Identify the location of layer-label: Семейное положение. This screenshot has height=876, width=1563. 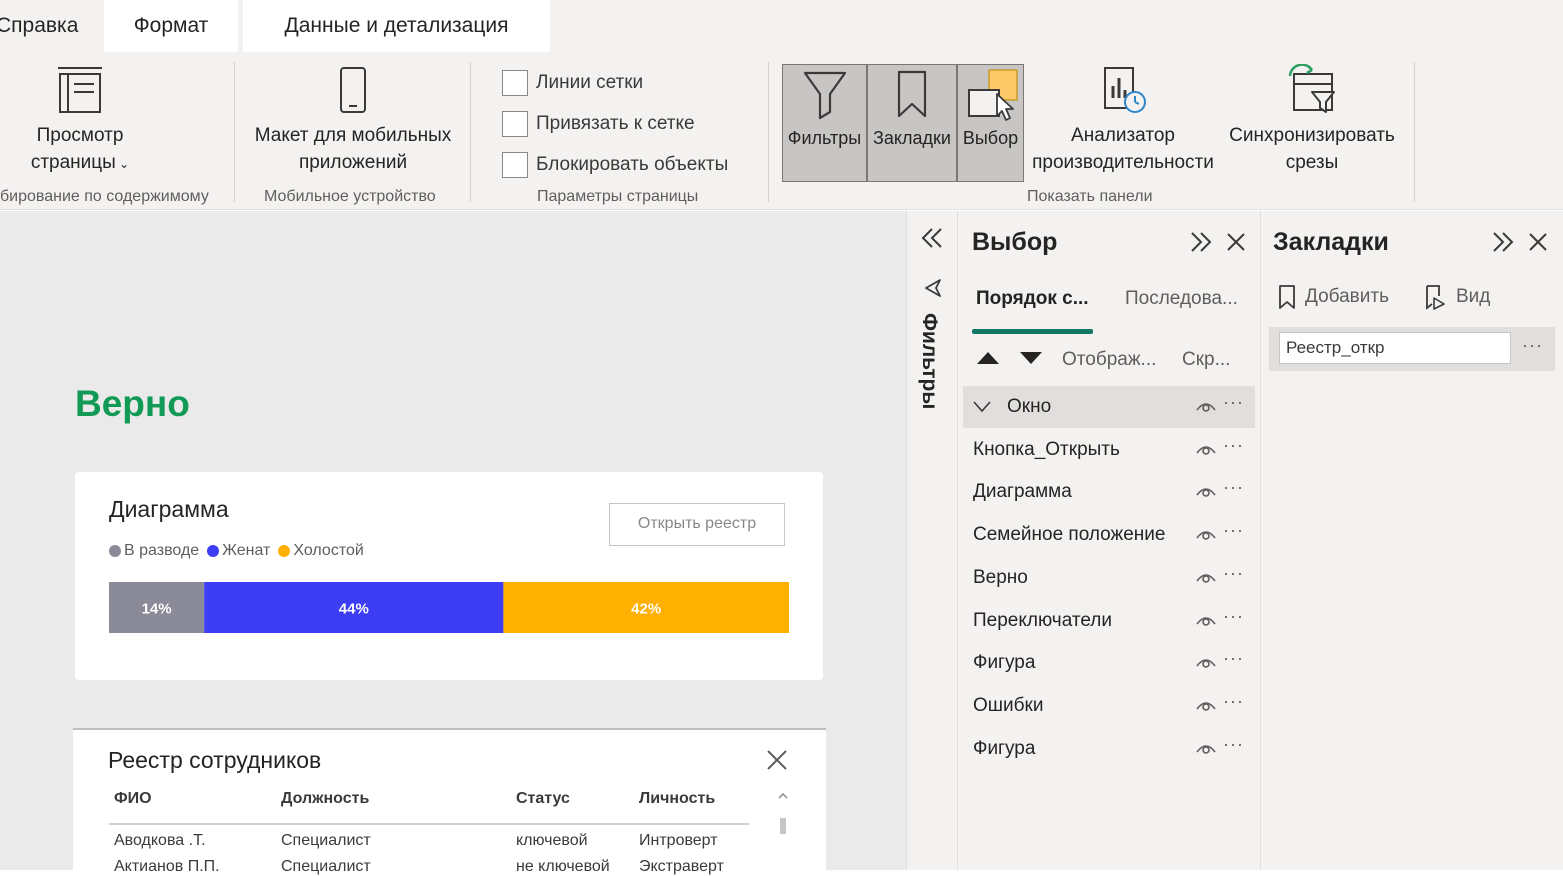
(1069, 535).